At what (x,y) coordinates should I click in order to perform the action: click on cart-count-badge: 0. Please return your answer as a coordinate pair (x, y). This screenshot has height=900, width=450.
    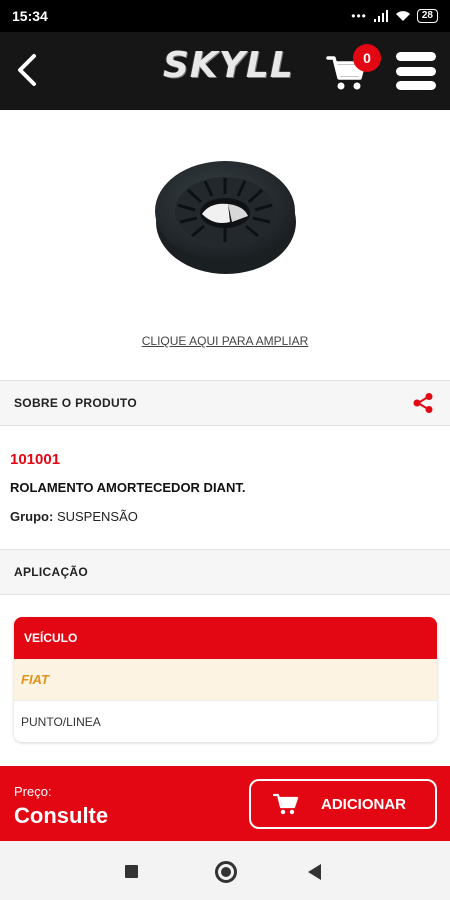
    Looking at the image, I should click on (367, 58).